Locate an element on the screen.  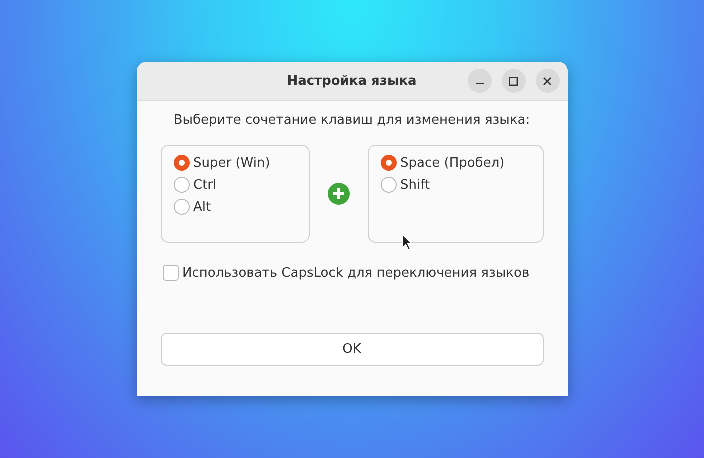
maximize-icon is located at coordinates (513, 81).